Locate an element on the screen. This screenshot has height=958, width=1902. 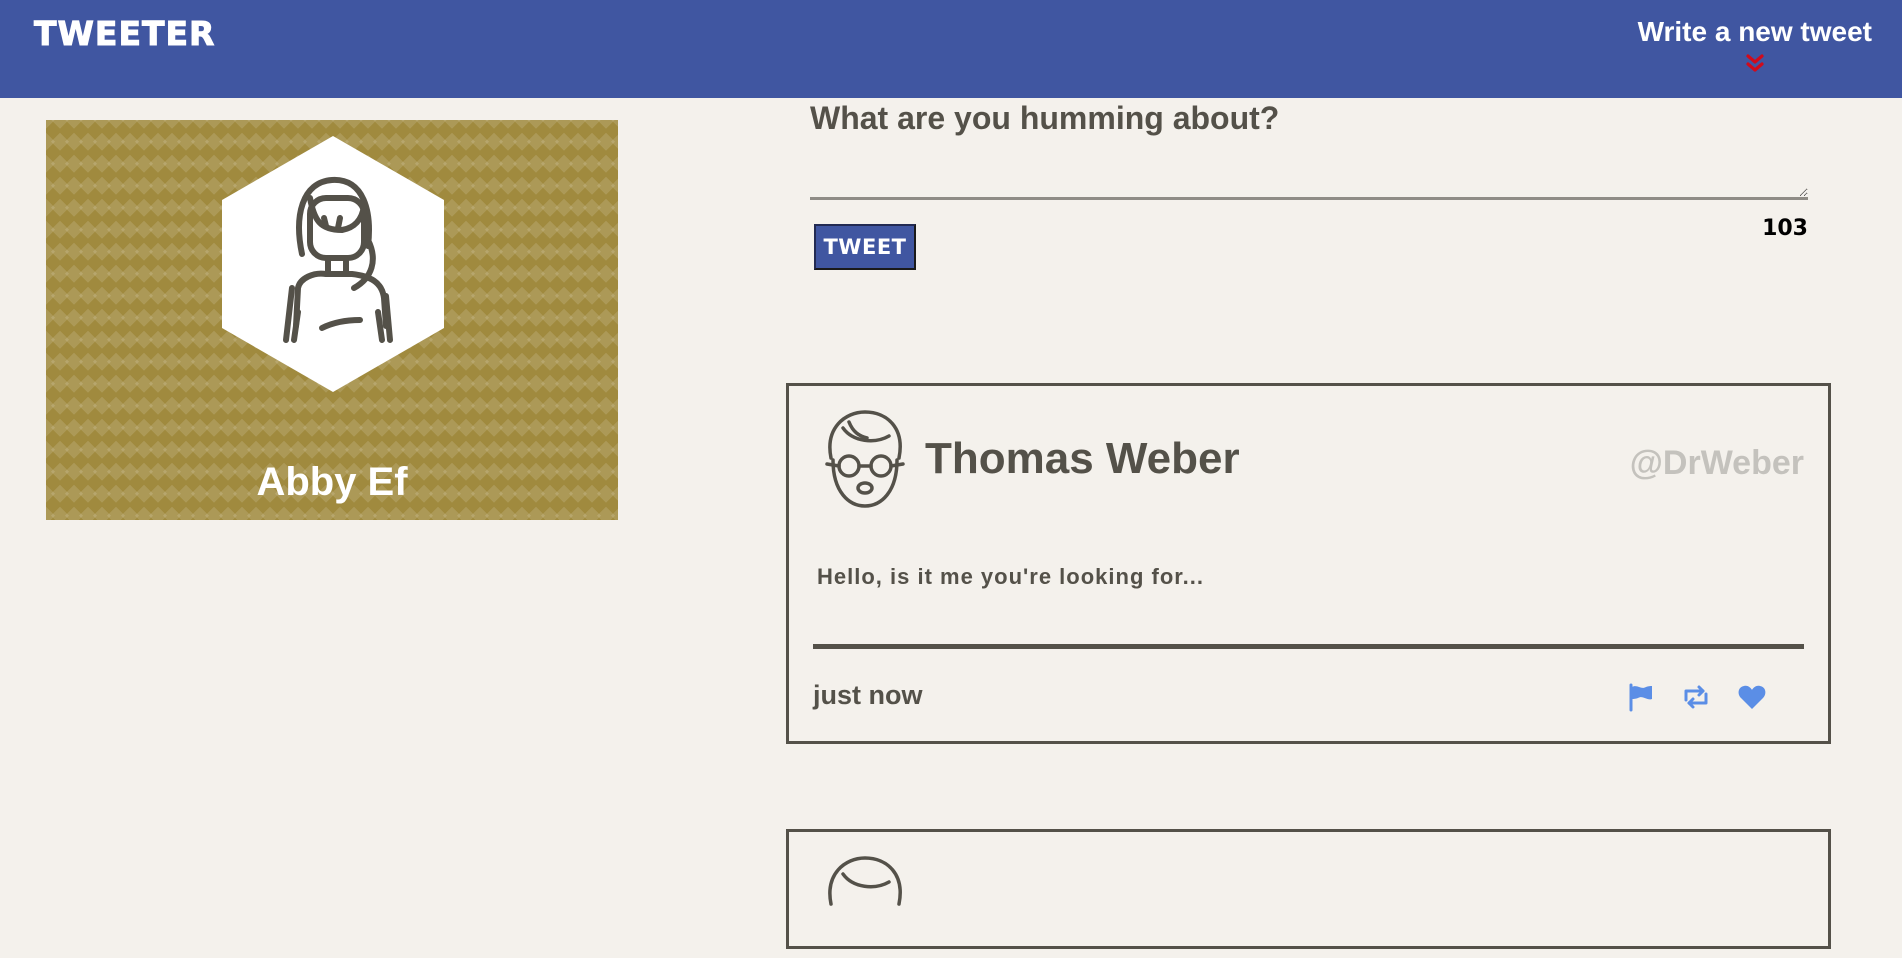
woman-avatar-icon is located at coordinates (333, 264).